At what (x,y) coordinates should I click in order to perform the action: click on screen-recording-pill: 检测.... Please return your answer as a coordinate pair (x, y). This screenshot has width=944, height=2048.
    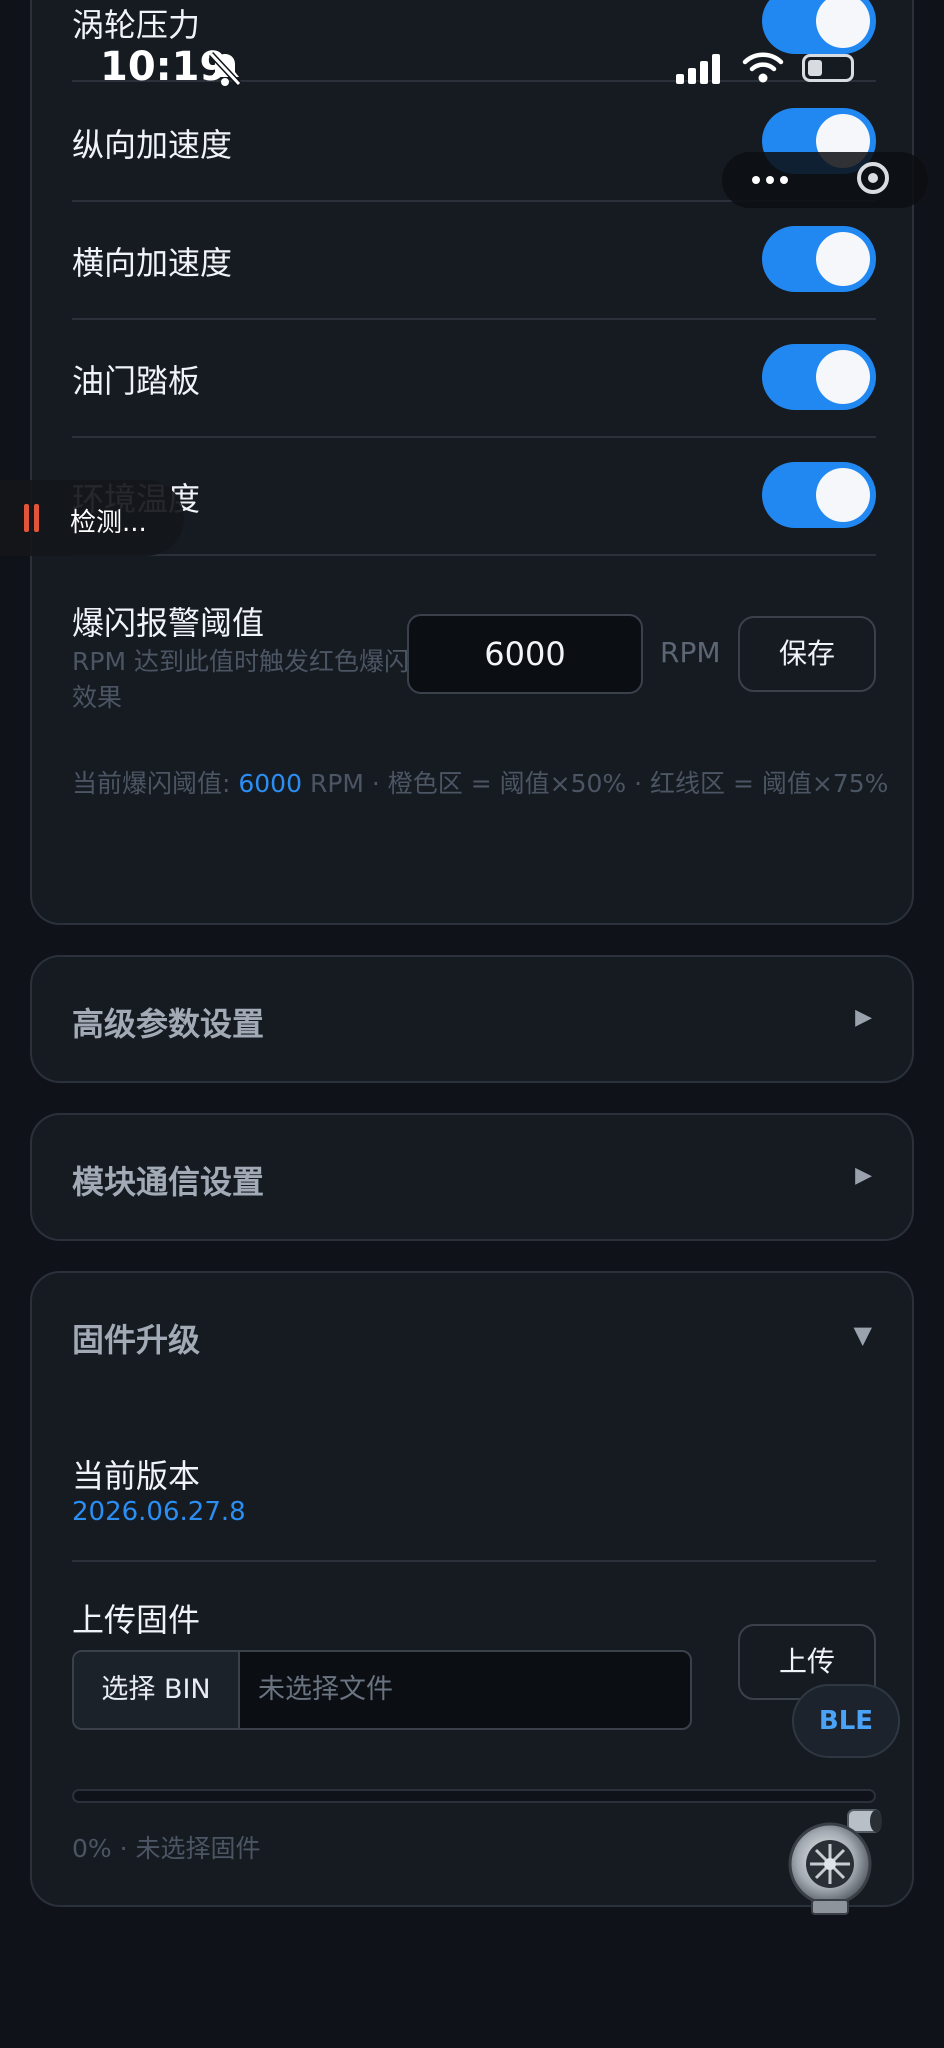
    Looking at the image, I should click on (92, 518).